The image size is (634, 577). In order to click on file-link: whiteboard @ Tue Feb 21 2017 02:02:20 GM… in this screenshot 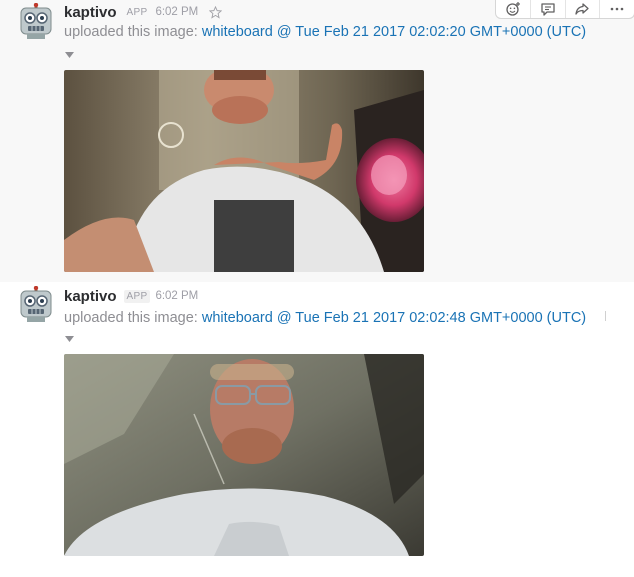, I will do `click(394, 32)`.